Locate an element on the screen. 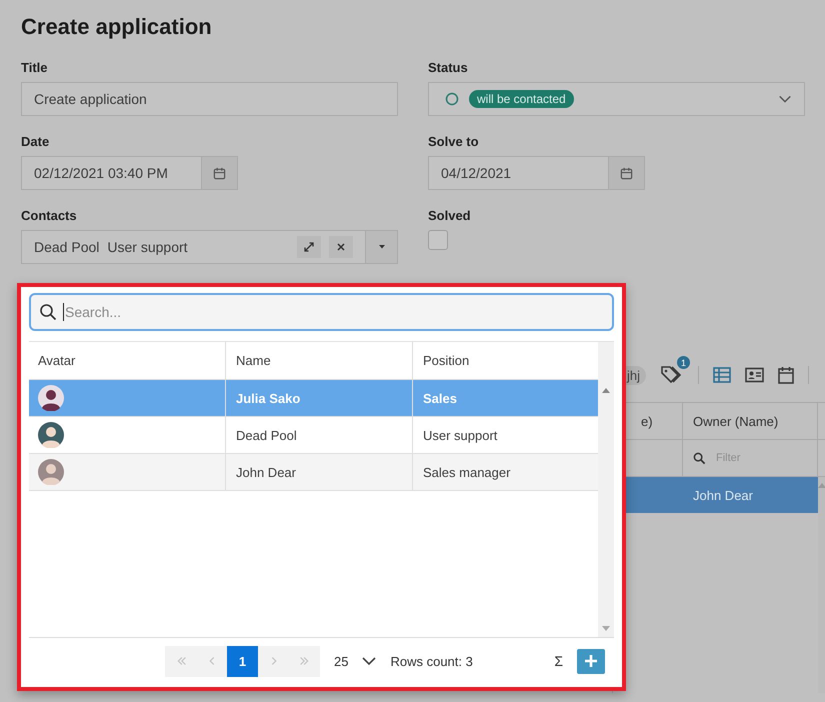  close-icon is located at coordinates (341, 247).